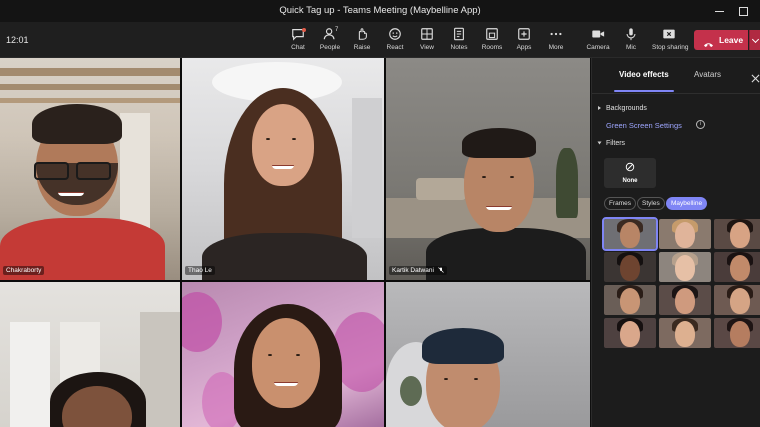 Image resolution: width=760 pixels, height=427 pixels. What do you see at coordinates (599, 143) in the screenshot?
I see `chevron-down-icon` at bounding box center [599, 143].